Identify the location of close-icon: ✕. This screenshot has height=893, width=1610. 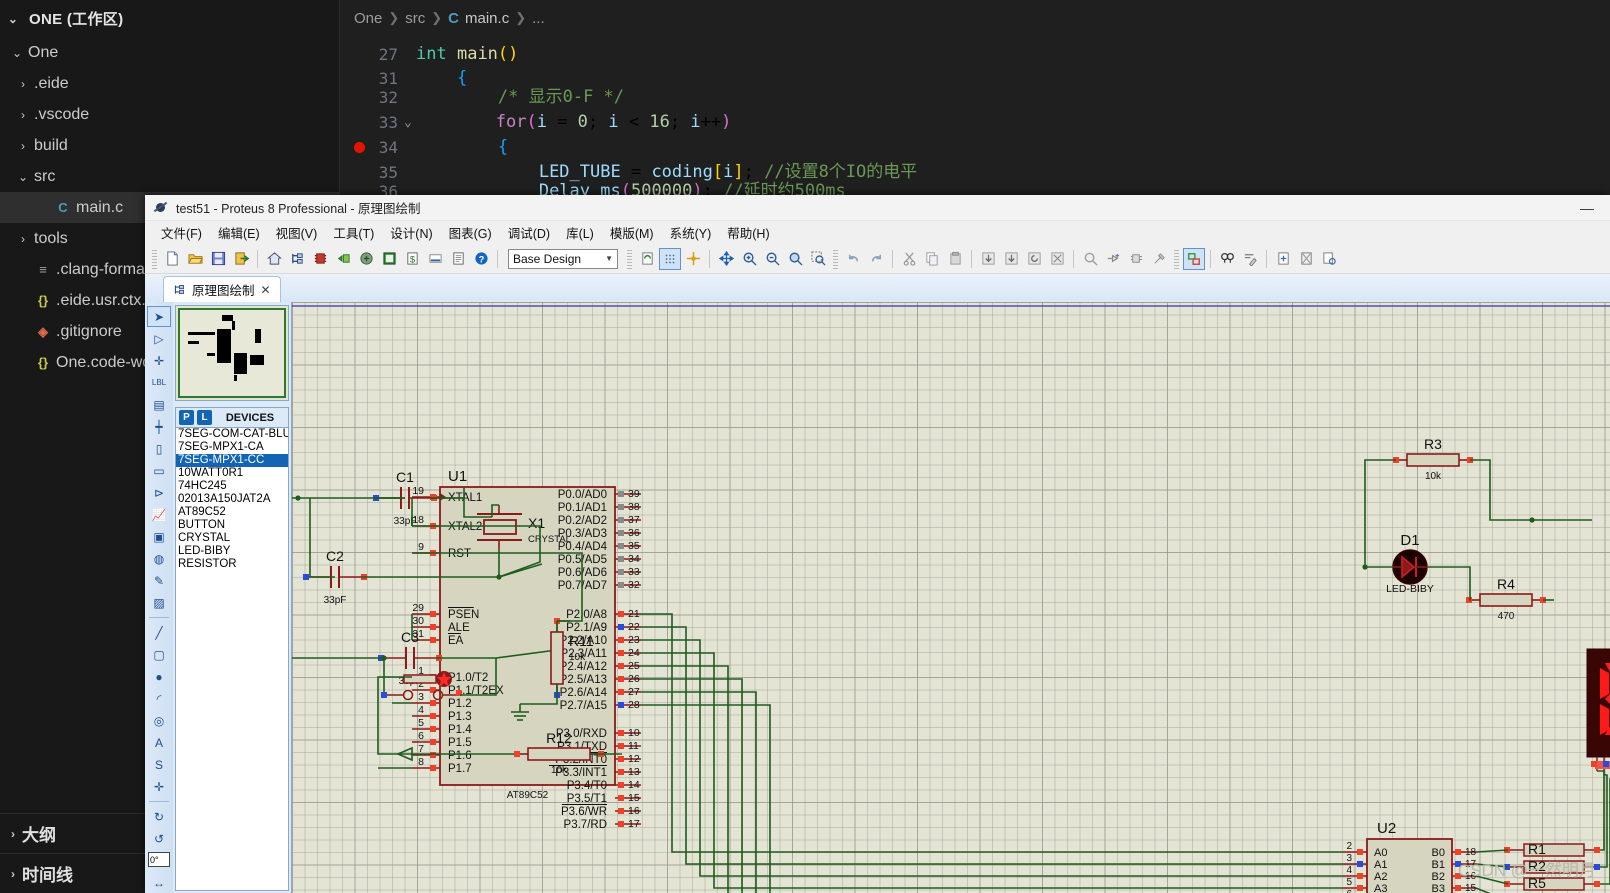
(266, 290).